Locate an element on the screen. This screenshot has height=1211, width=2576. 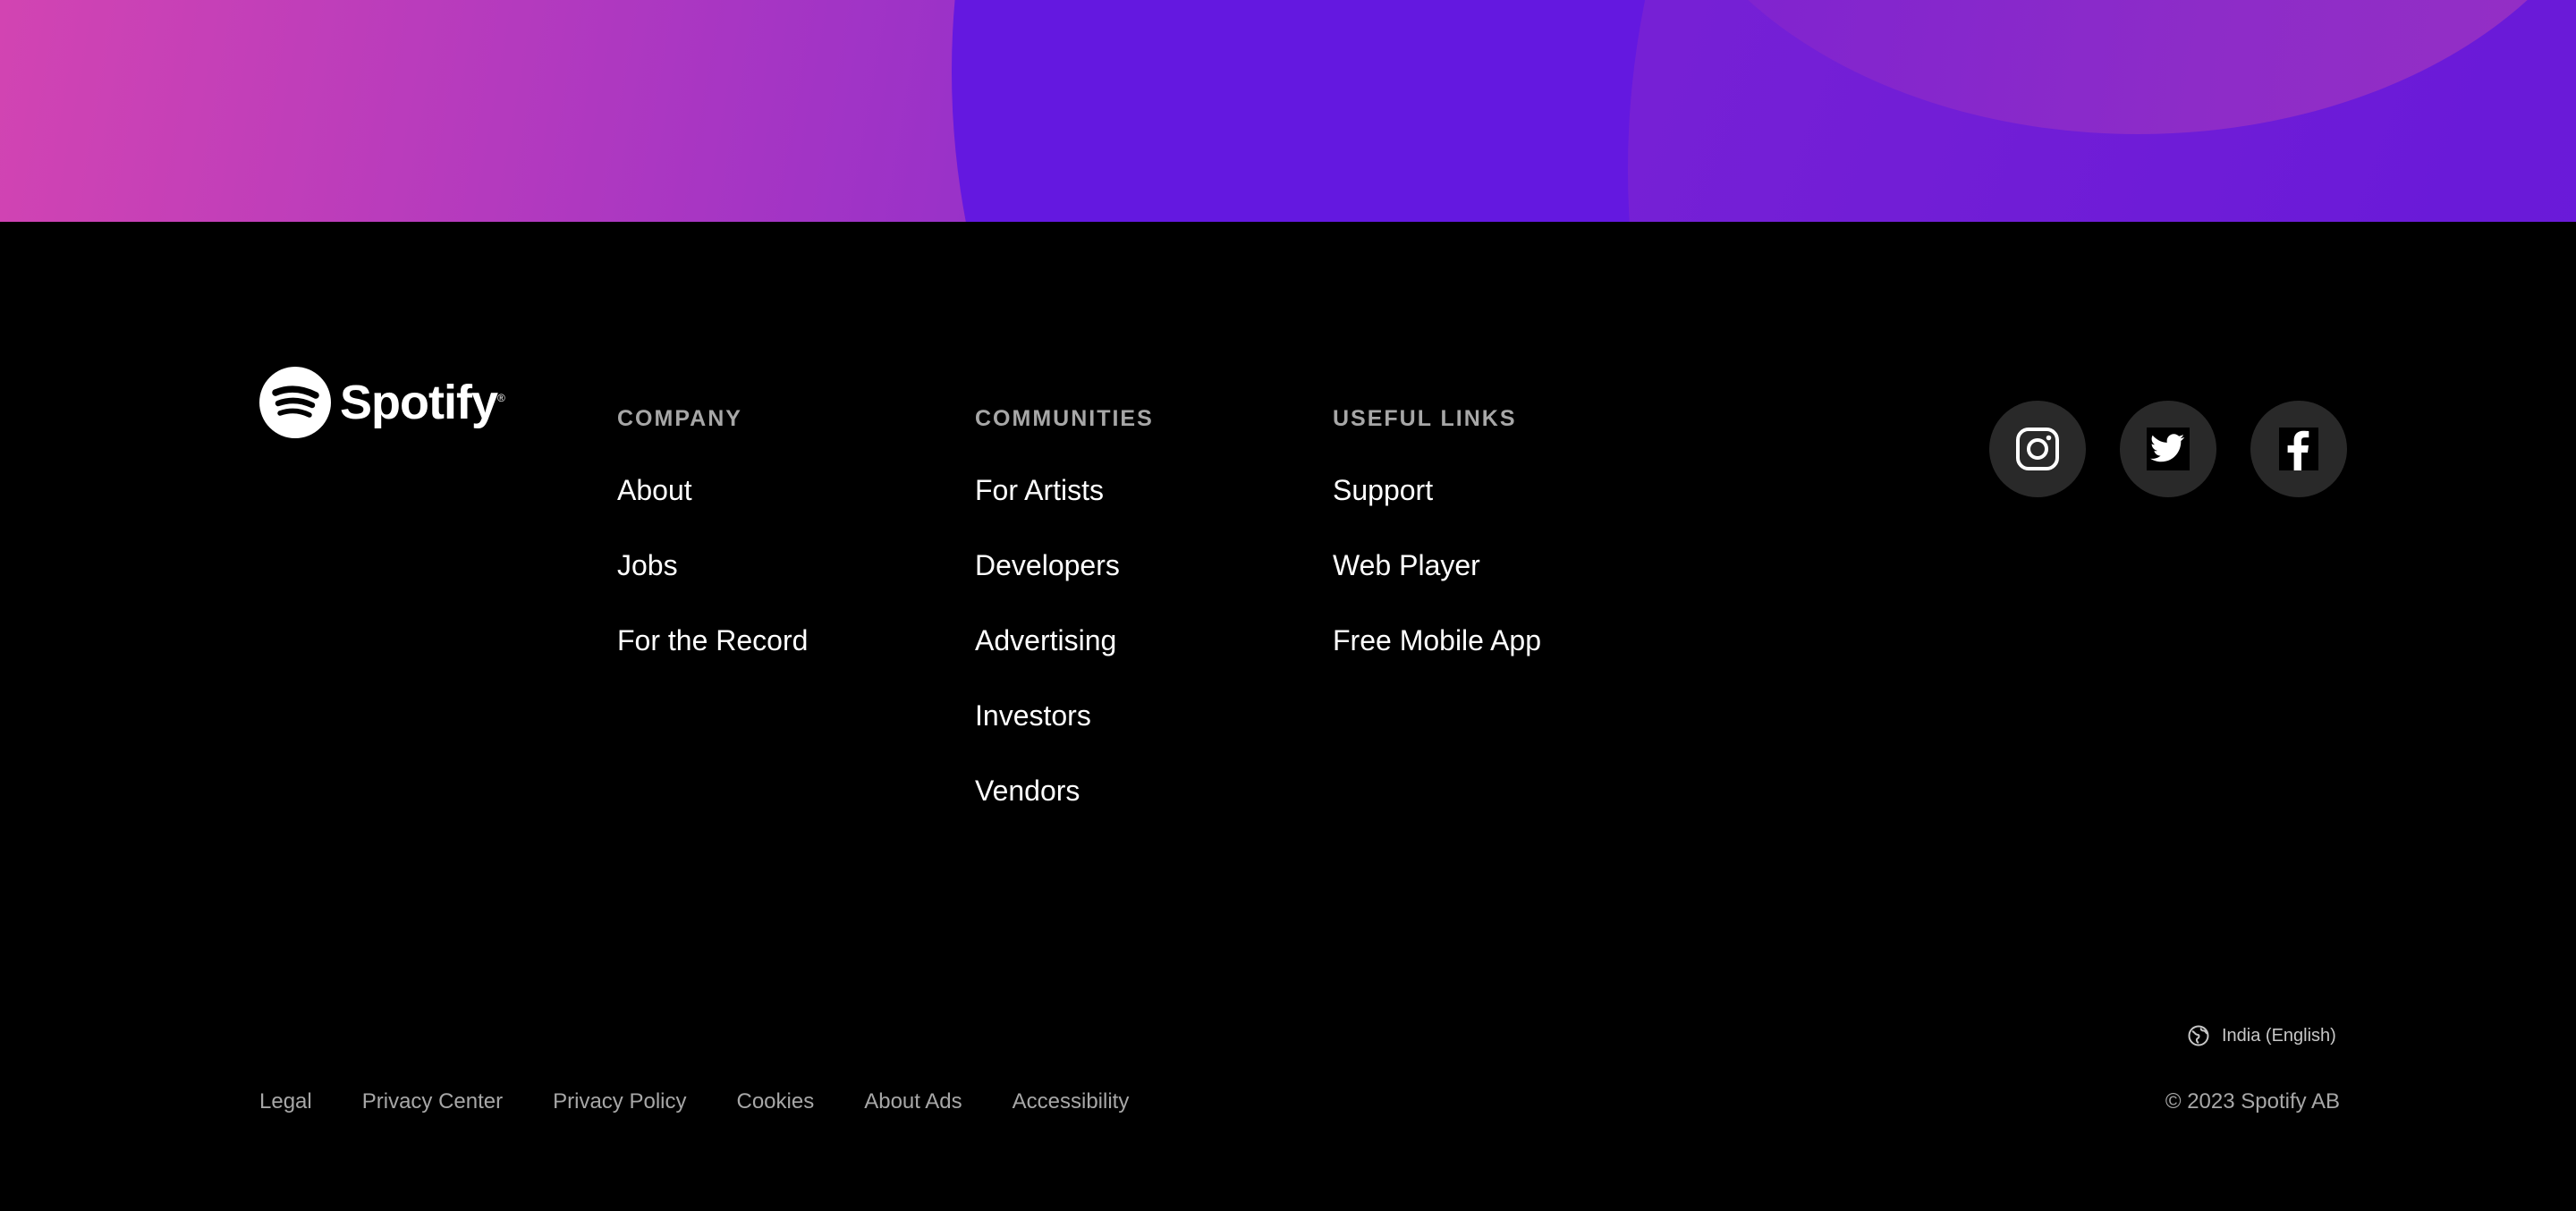
spotify-wordmark: Spotify® is located at coordinates (422, 402).